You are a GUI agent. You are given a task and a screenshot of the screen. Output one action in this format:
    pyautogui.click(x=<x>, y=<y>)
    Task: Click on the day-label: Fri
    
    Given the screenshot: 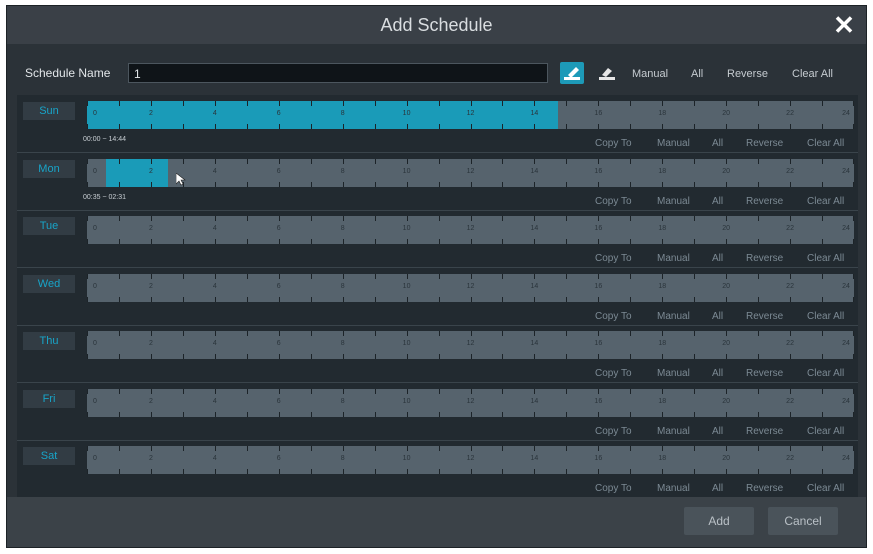 What is the action you would take?
    pyautogui.click(x=49, y=398)
    